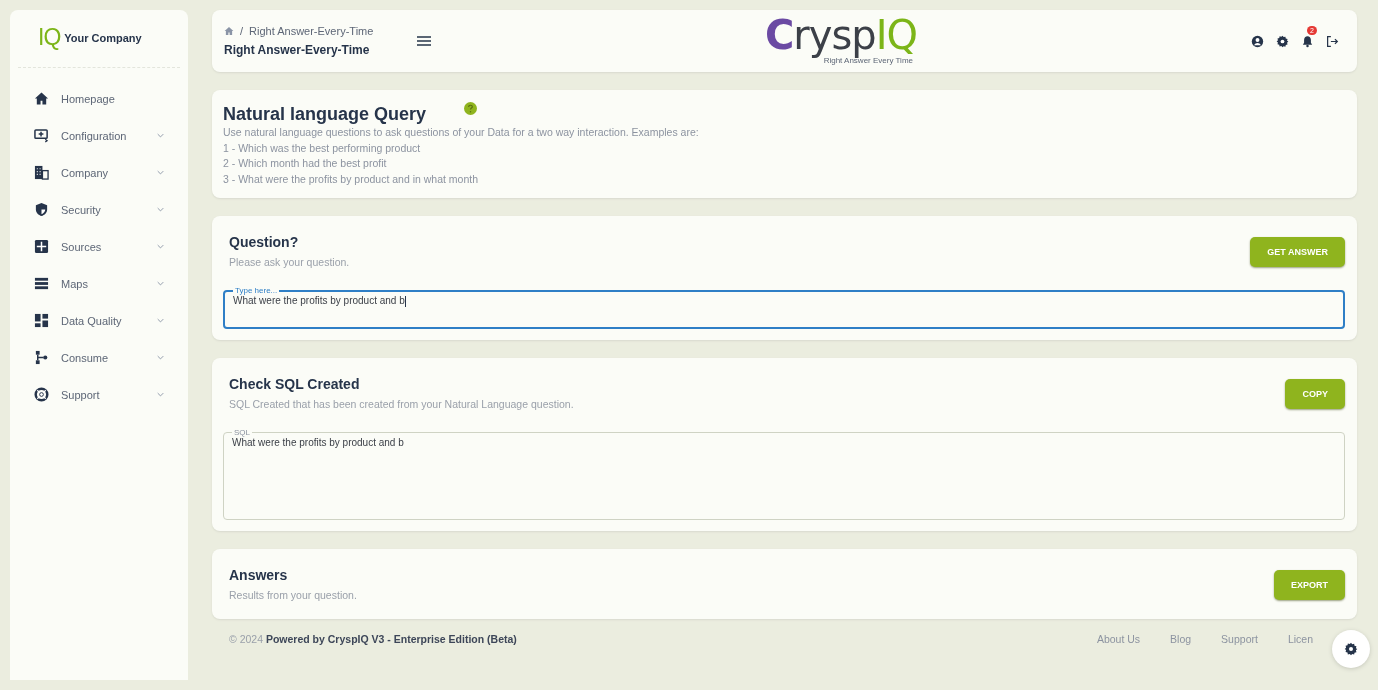  Describe the element at coordinates (471, 108) in the screenshot. I see `help-icon` at that location.